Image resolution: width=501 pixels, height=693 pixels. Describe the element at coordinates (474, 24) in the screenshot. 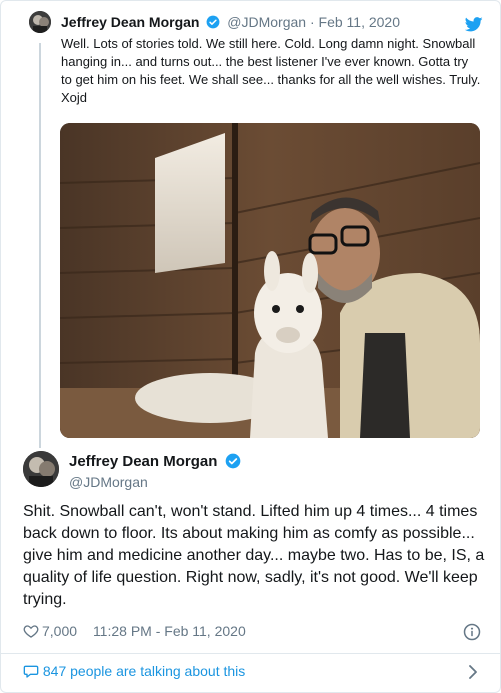

I see `twitter-bird-icon` at that location.